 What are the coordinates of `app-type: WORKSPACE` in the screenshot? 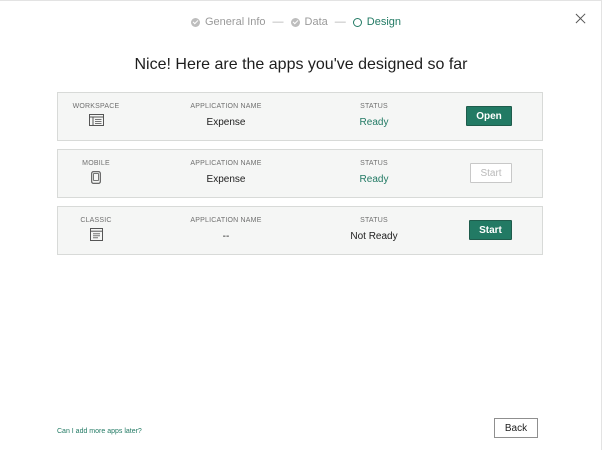 It's located at (96, 114).